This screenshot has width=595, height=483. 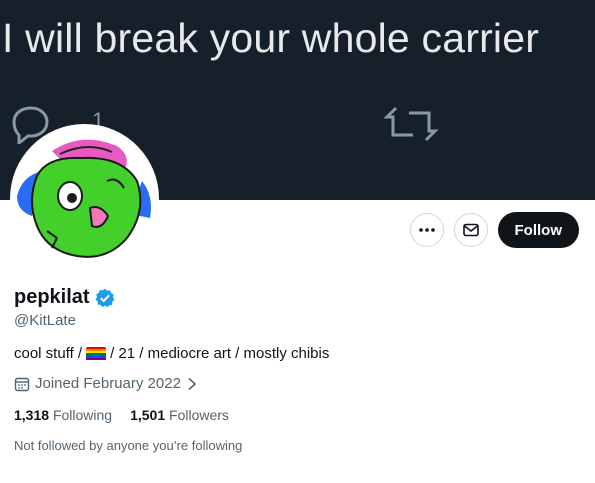 I want to click on more-icon, so click(x=426, y=230).